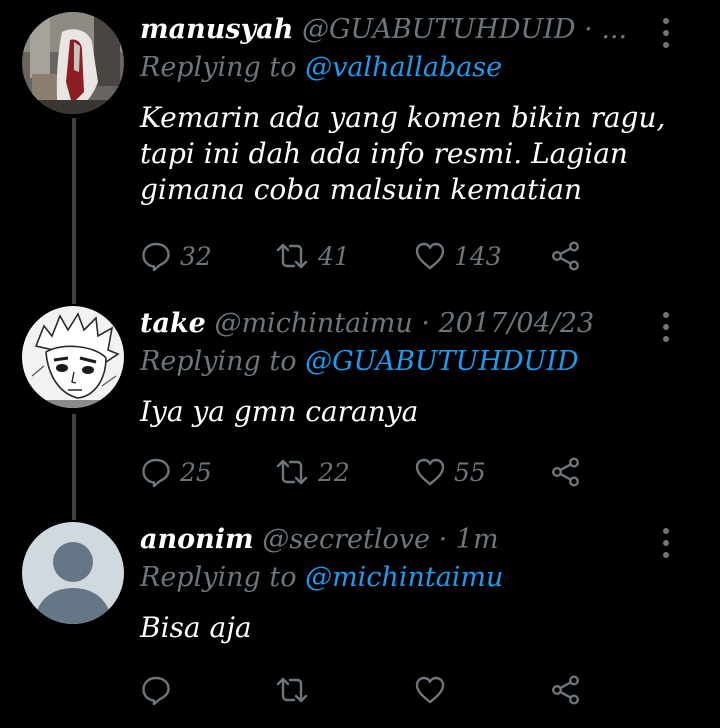 The width and height of the screenshot is (720, 728). What do you see at coordinates (361, 189) in the screenshot?
I see `tweet-text-line: gimana coba malsuin kematian` at bounding box center [361, 189].